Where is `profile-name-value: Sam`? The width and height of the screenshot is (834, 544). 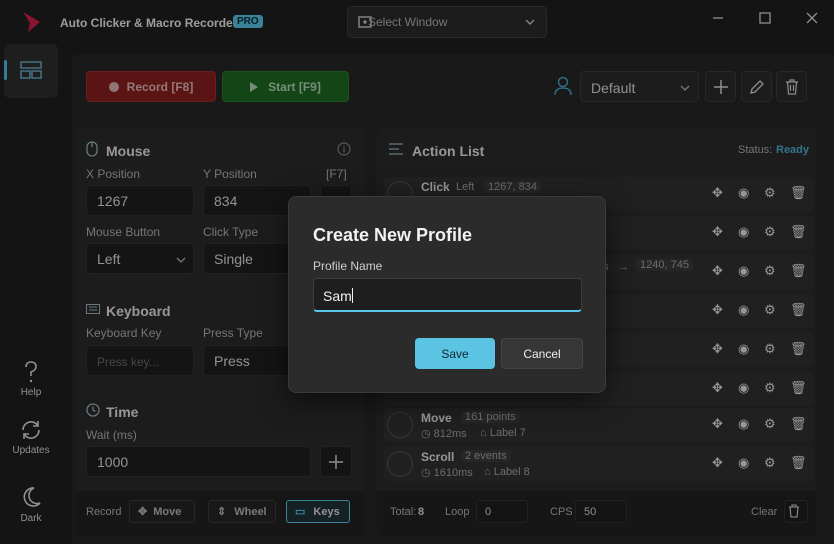
profile-name-value: Sam is located at coordinates (337, 296).